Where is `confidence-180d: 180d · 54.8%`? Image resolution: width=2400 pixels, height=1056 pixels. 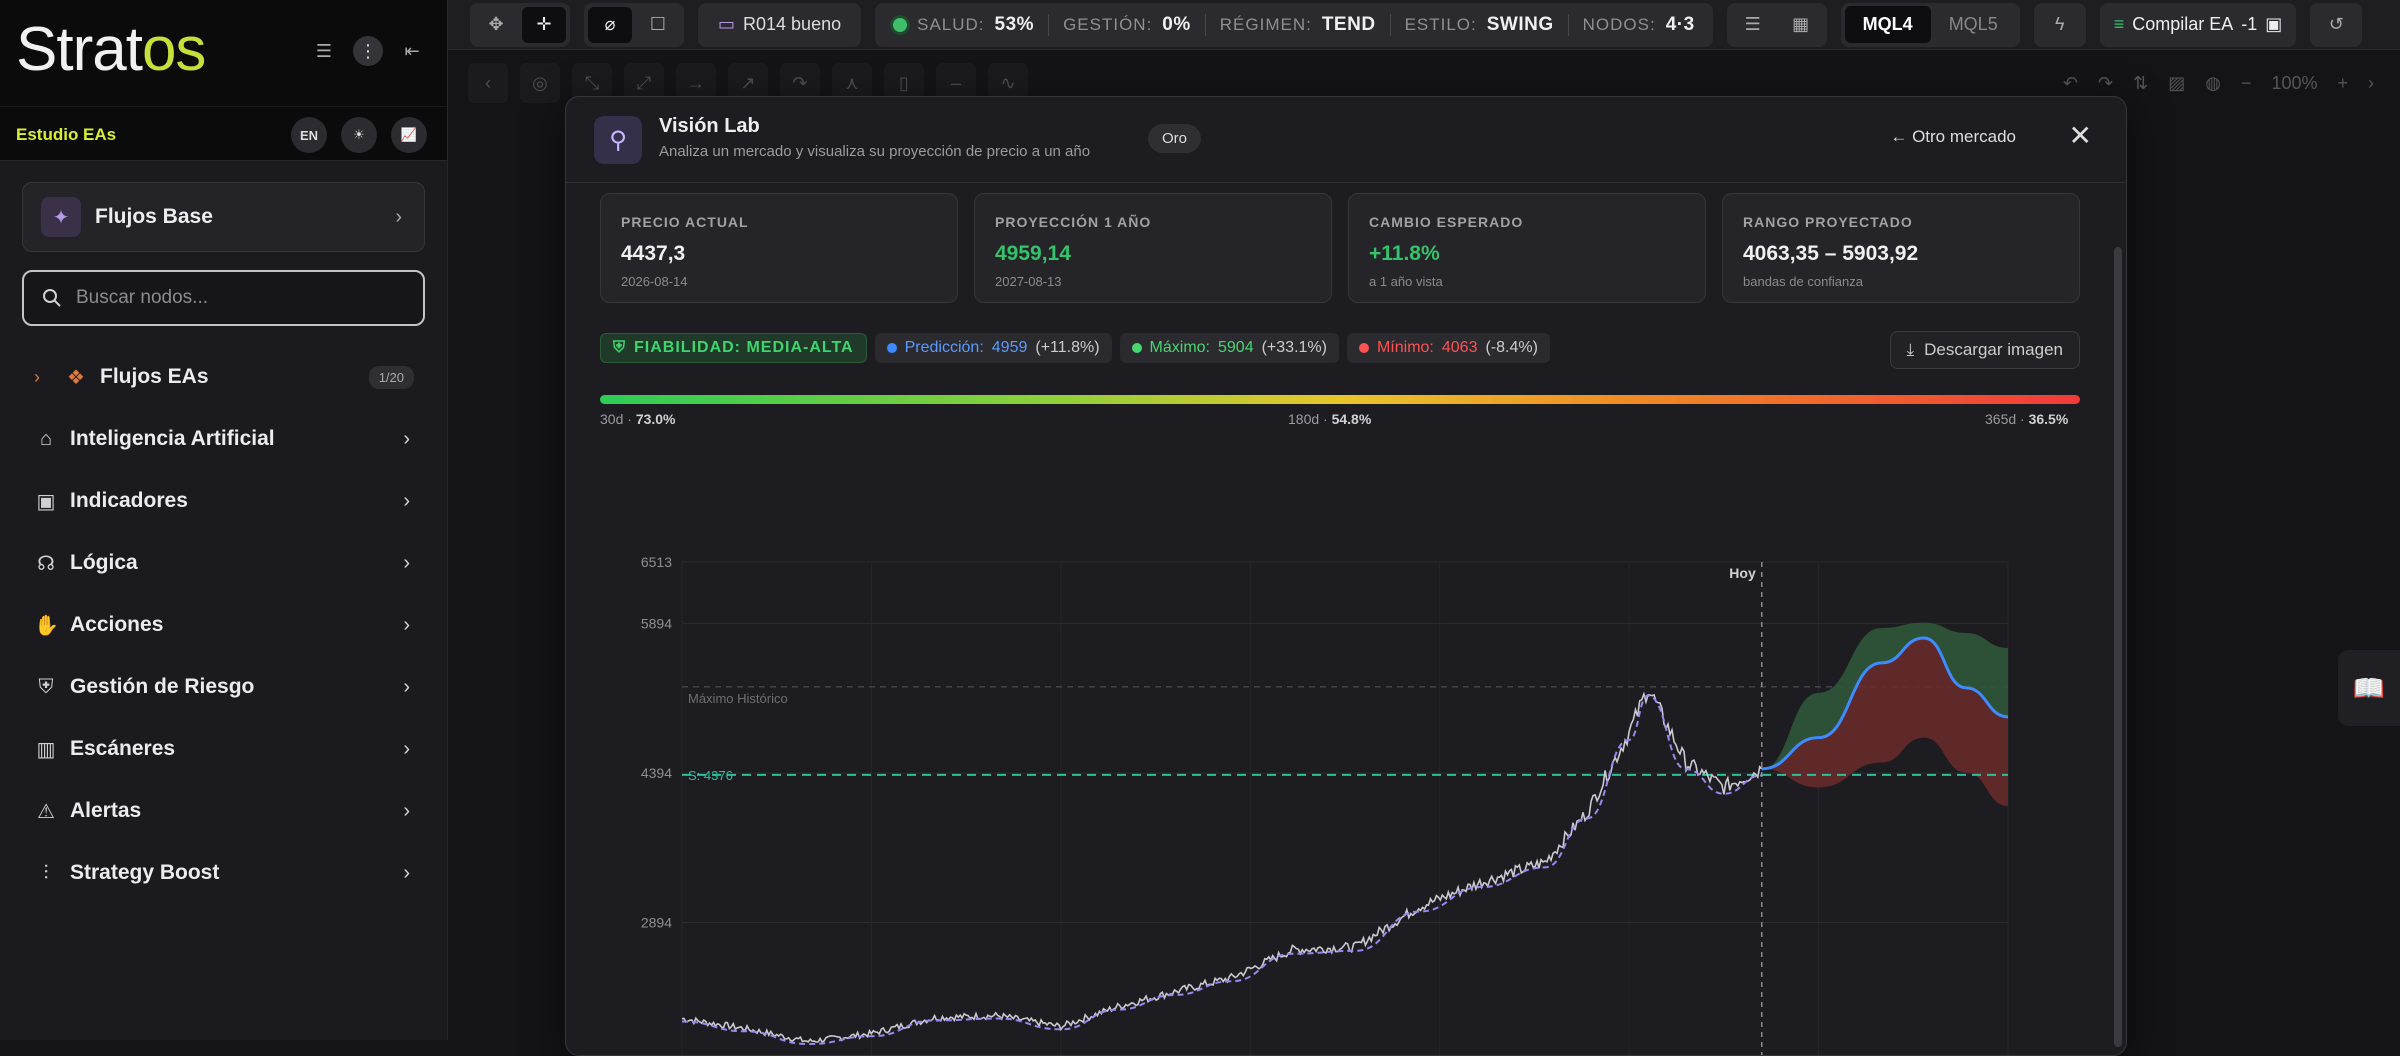
confidence-180d: 180d · 54.8% is located at coordinates (1330, 419).